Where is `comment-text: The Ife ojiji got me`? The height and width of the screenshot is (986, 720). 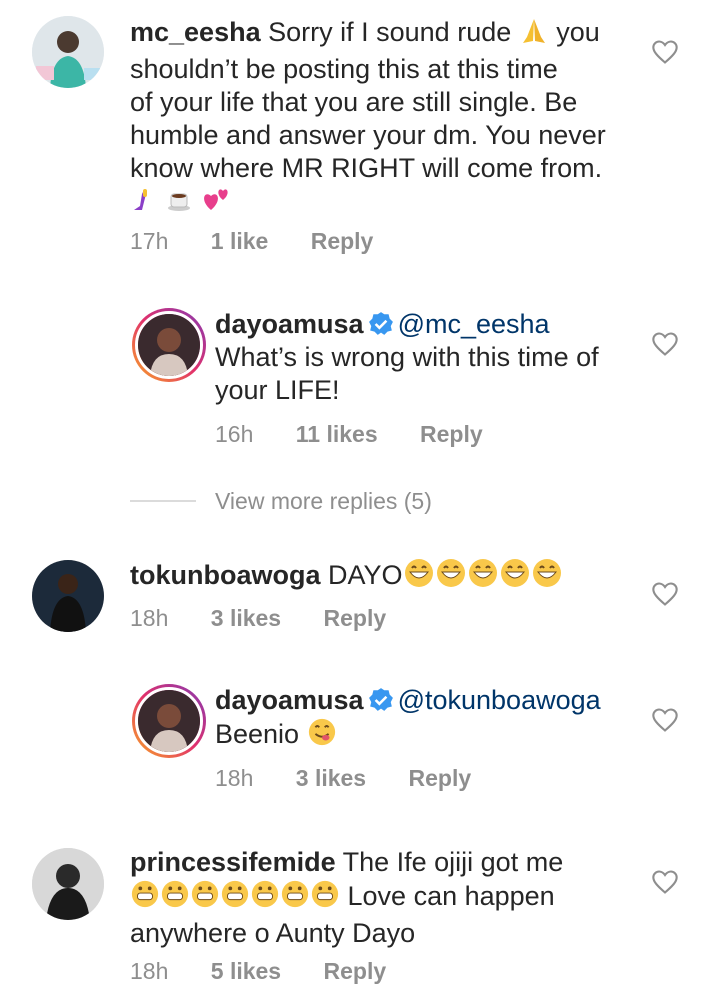
comment-text: The Ife ojiji got me is located at coordinates (453, 862).